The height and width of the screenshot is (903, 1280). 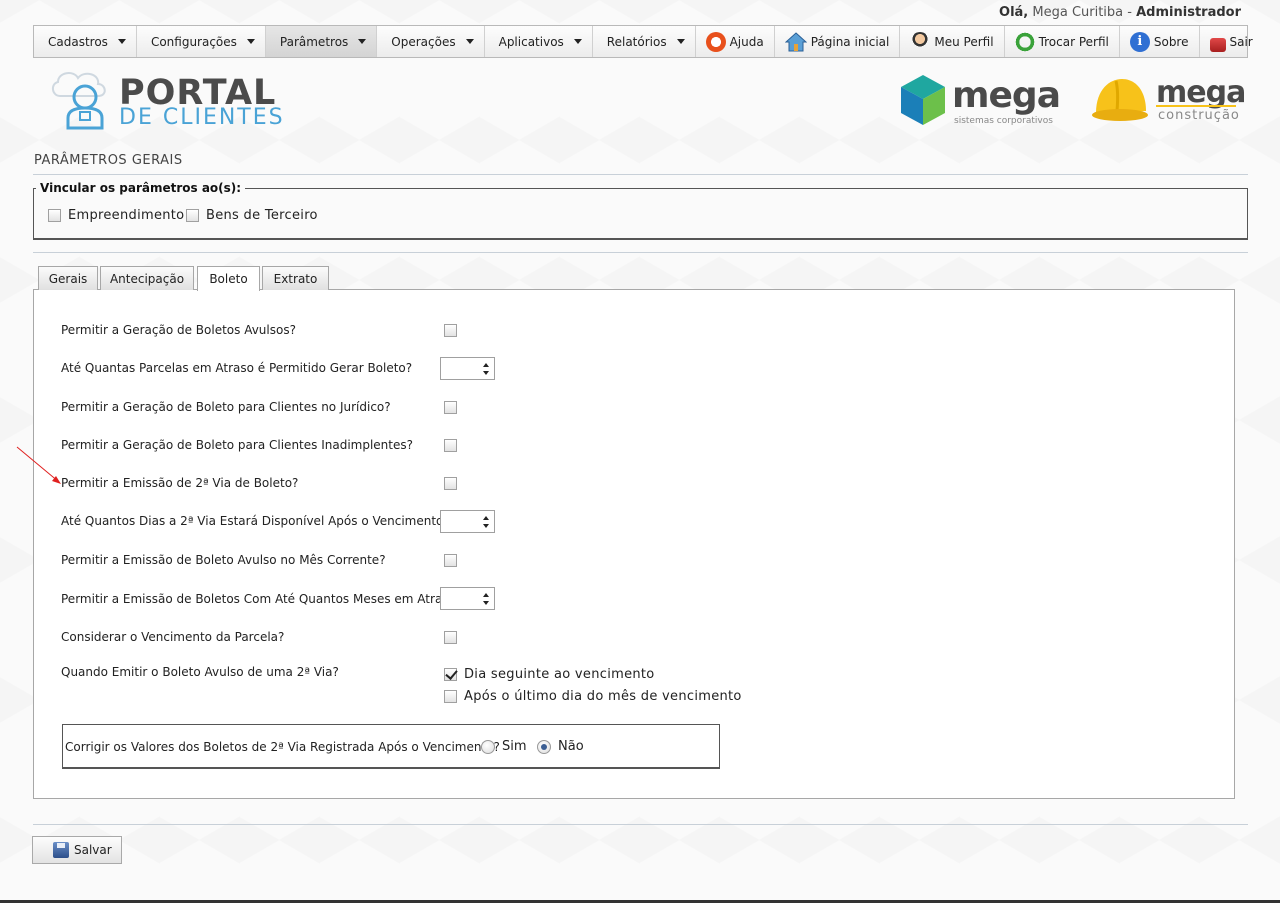 I want to click on user-greeting: Olá, Mega Curitiba - Administrador, so click(x=1120, y=12).